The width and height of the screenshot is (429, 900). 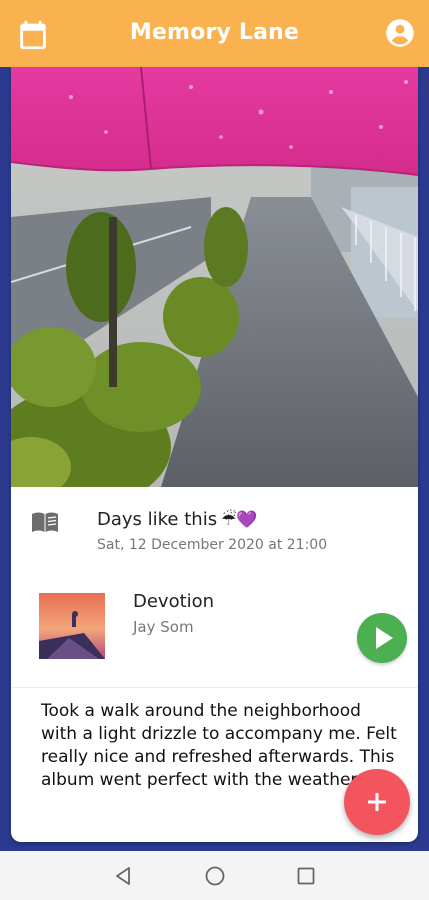 What do you see at coordinates (400, 33) in the screenshot?
I see `account-icon` at bounding box center [400, 33].